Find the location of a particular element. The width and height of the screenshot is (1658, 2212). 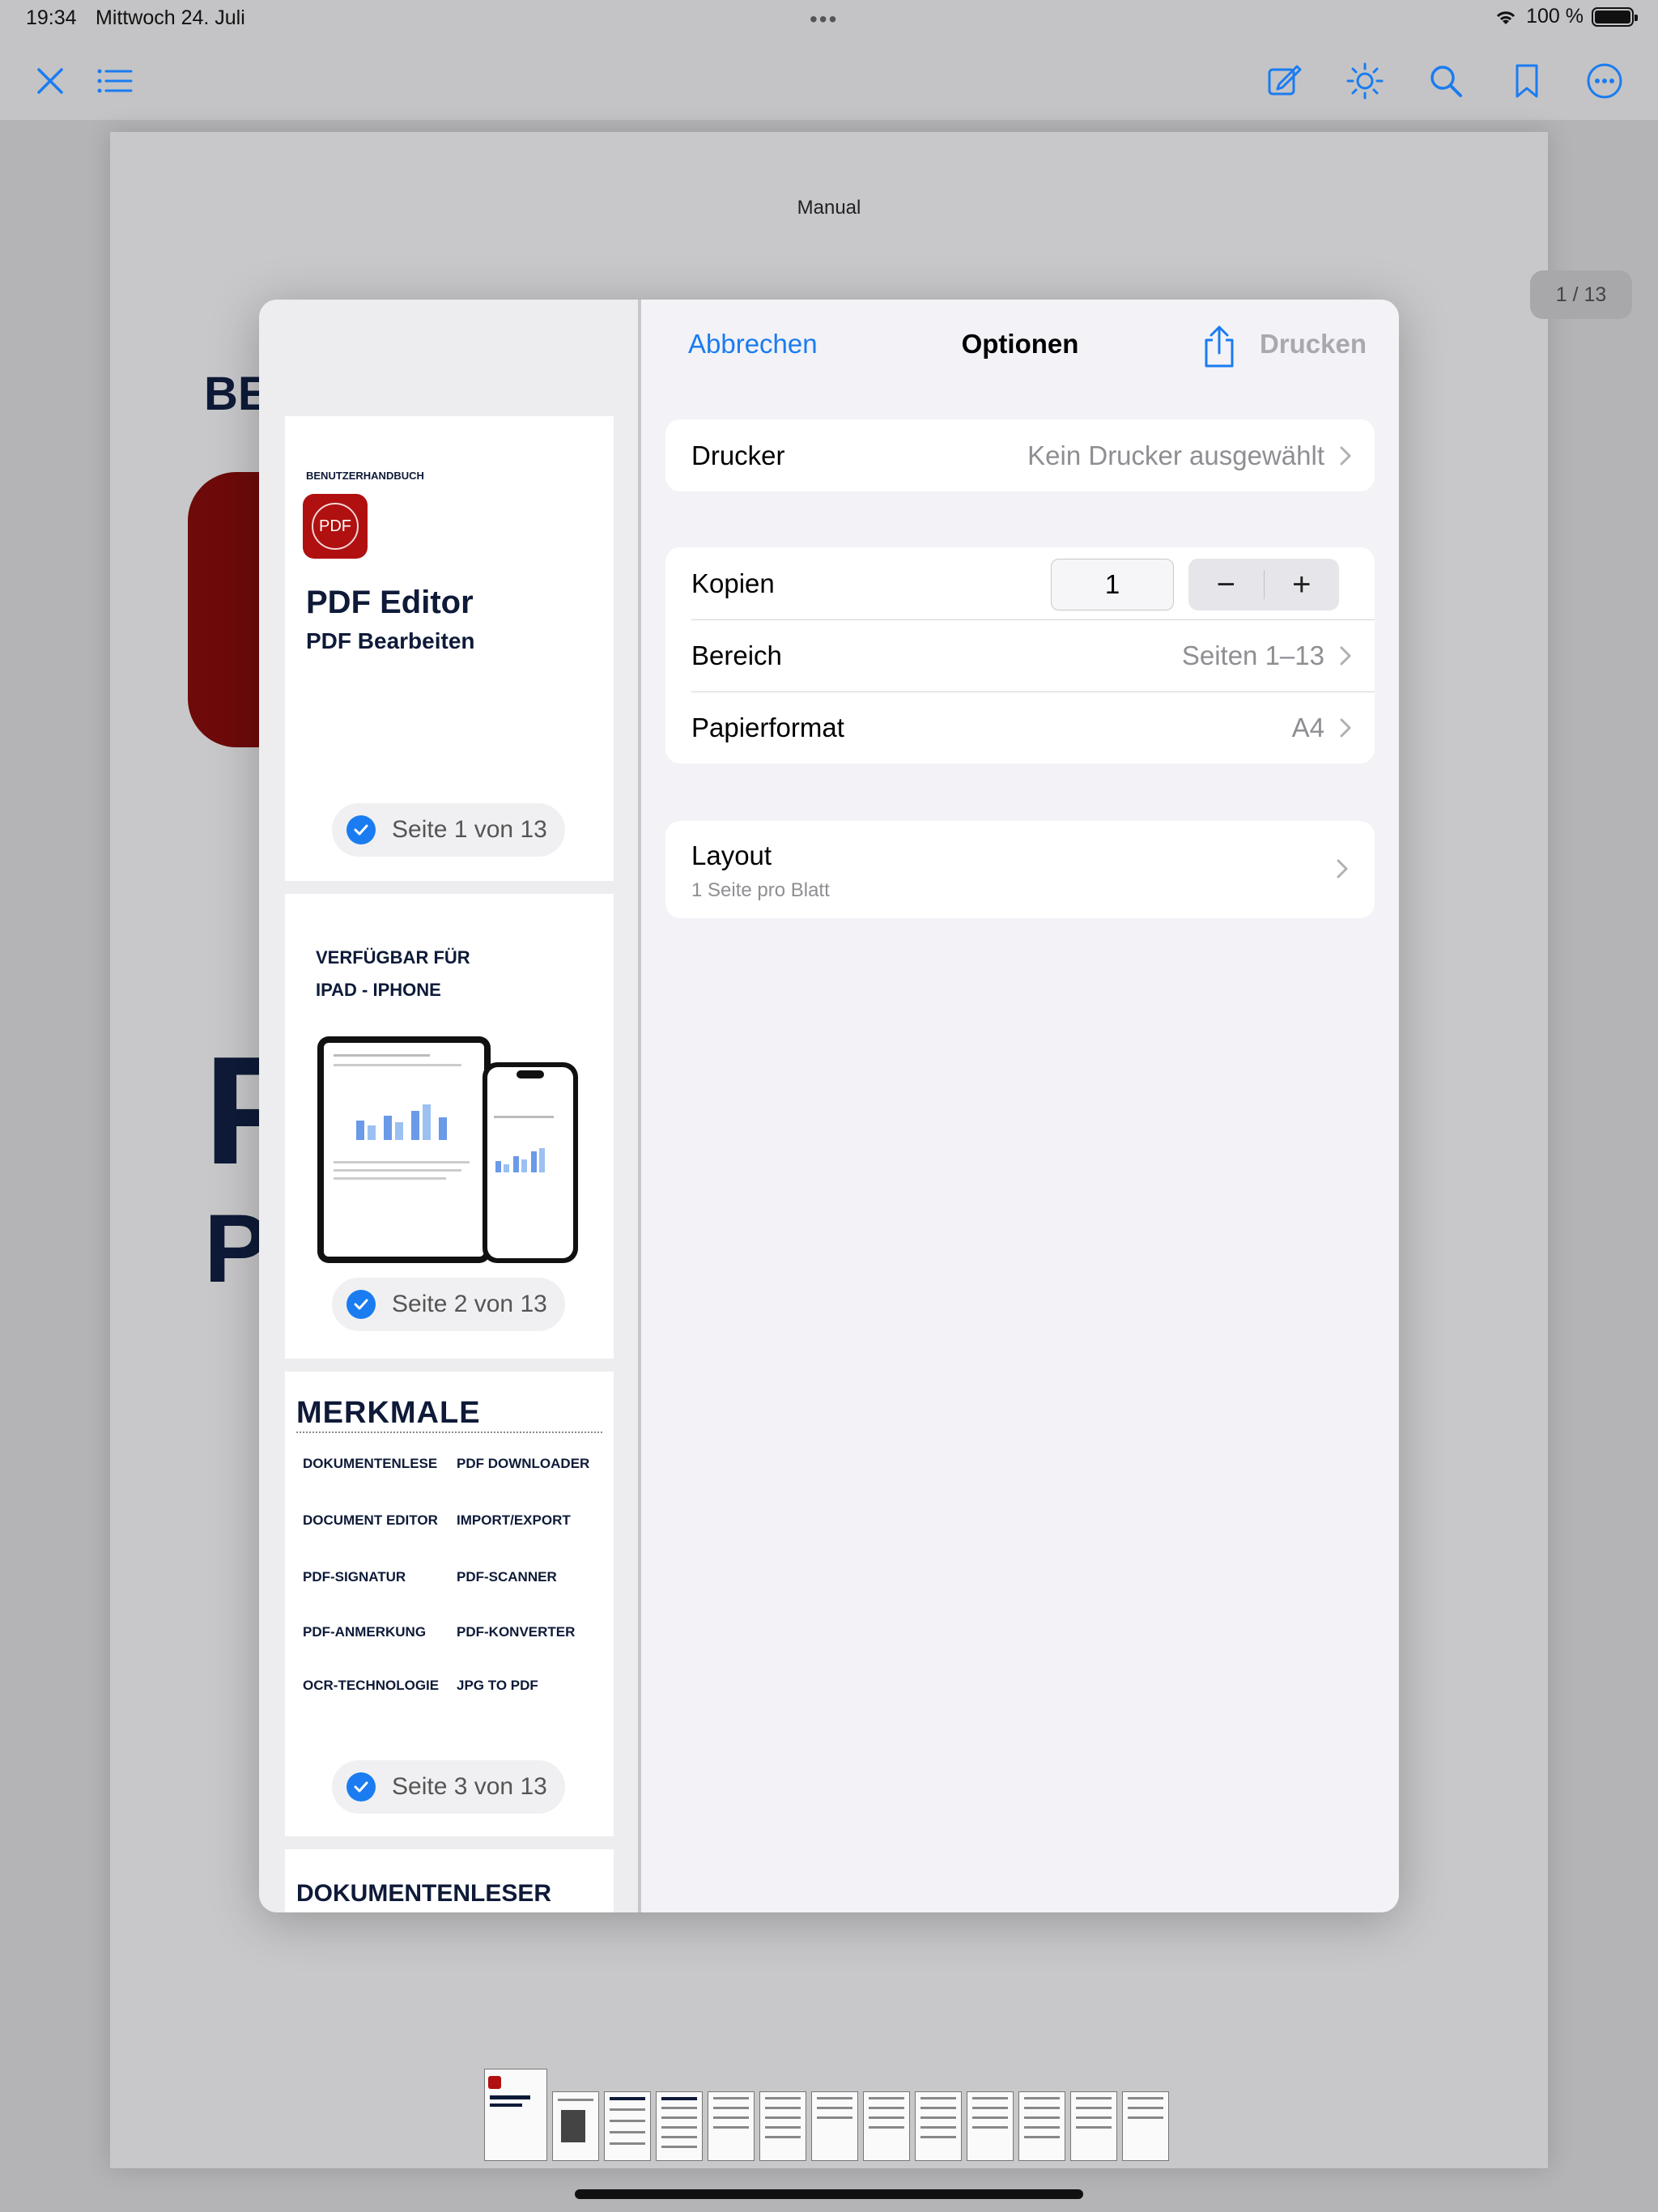

feature-item: PDF-ANMERKUNG is located at coordinates (365, 1632).